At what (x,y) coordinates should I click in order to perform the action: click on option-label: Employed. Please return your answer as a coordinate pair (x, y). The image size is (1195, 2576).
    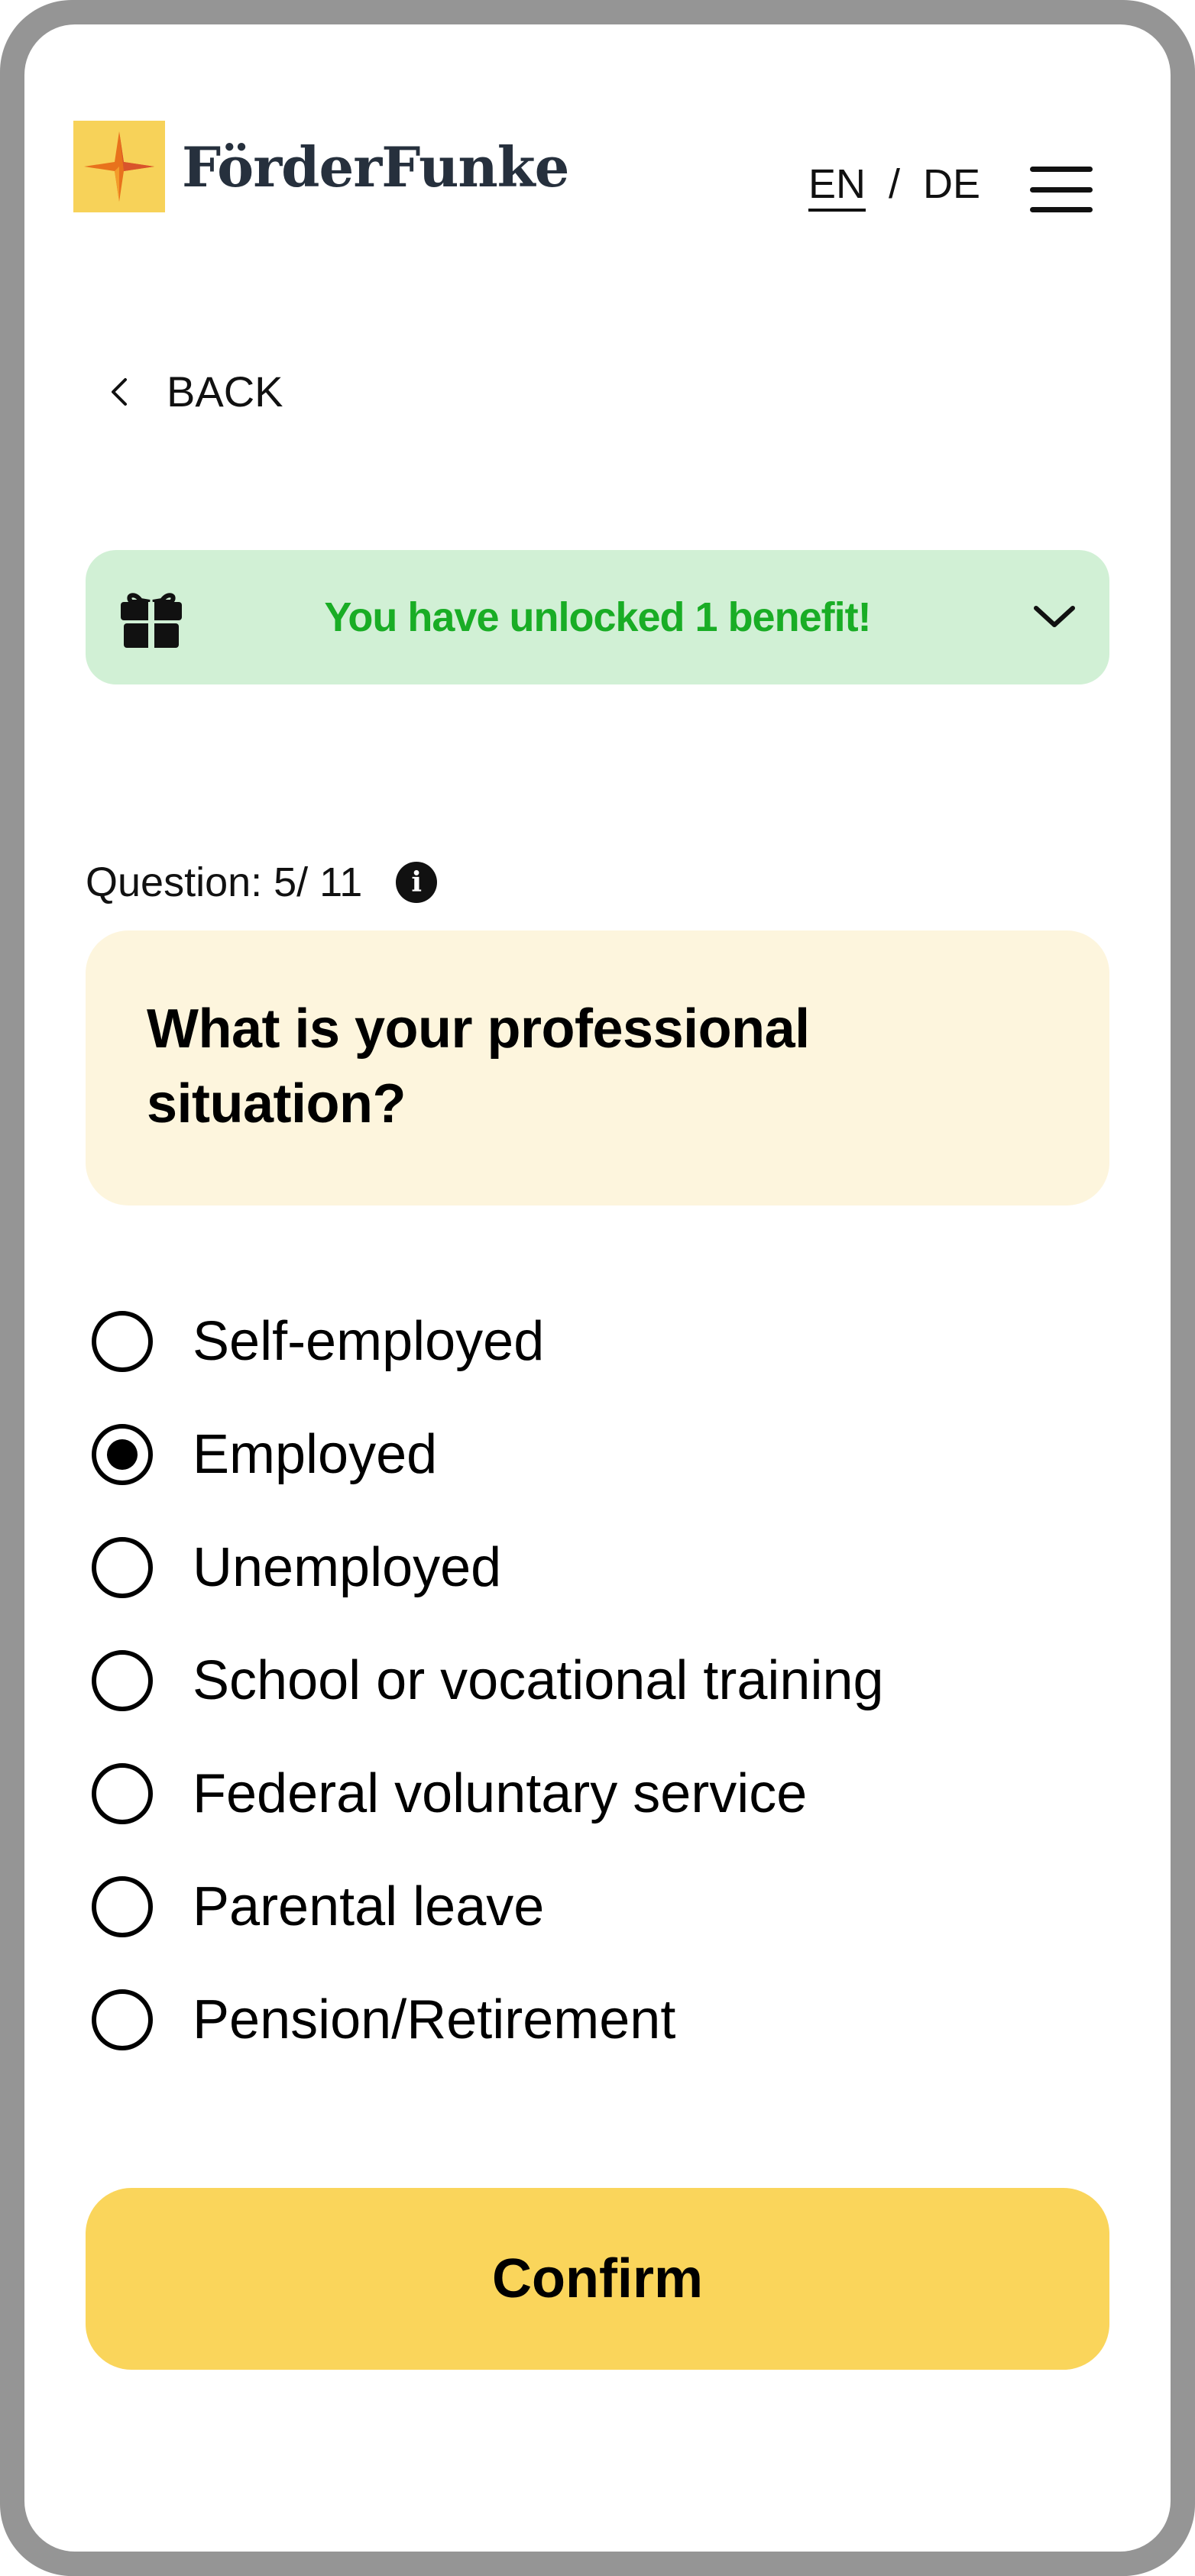
    Looking at the image, I should click on (315, 1454).